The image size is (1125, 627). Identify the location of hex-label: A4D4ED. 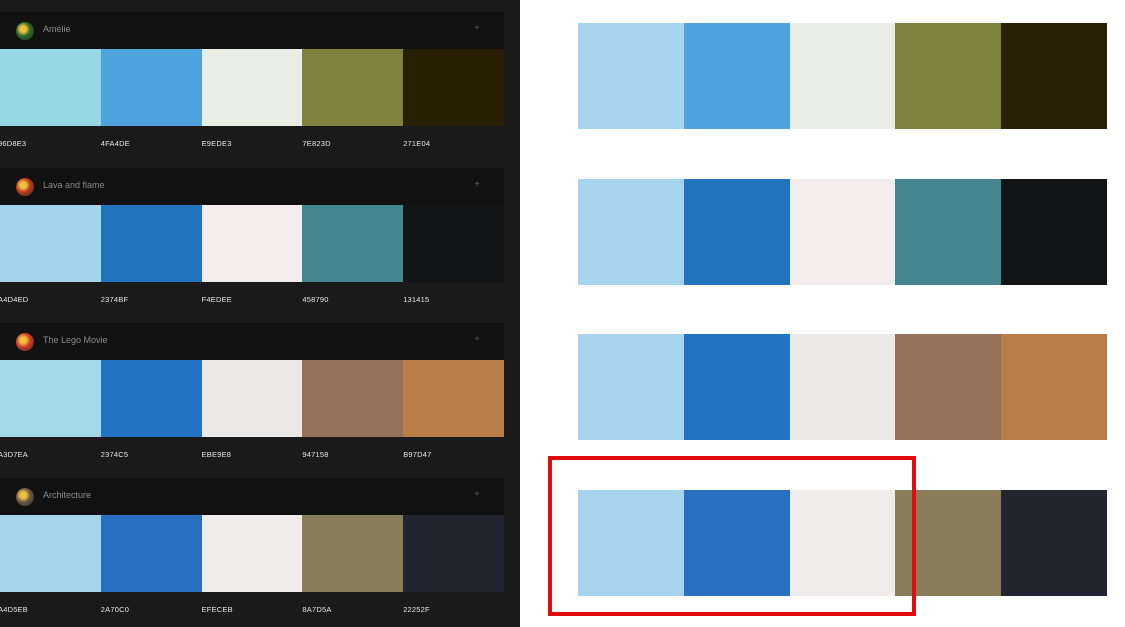
(14, 299).